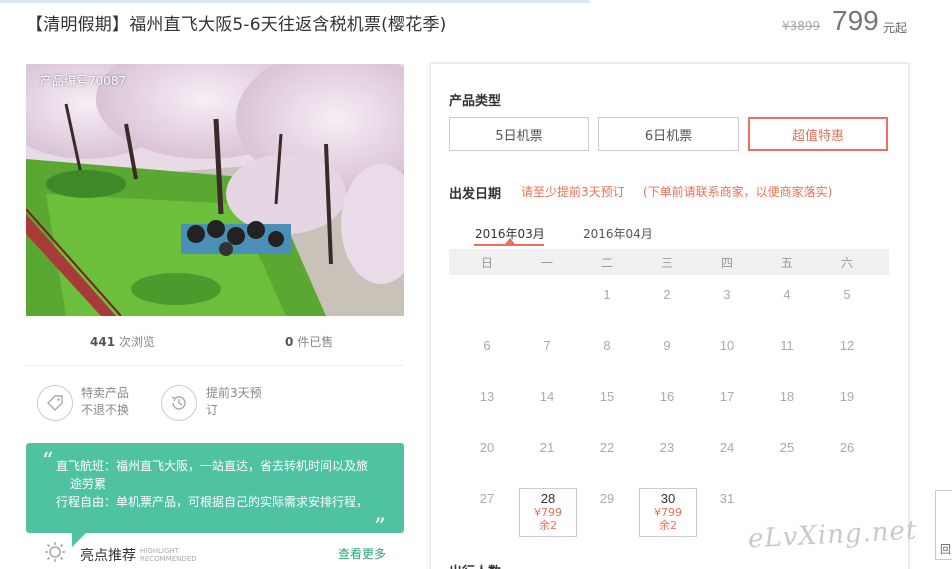 This screenshot has width=952, height=569. What do you see at coordinates (519, 134) in the screenshot?
I see `type-5day-button: 5日机票` at bounding box center [519, 134].